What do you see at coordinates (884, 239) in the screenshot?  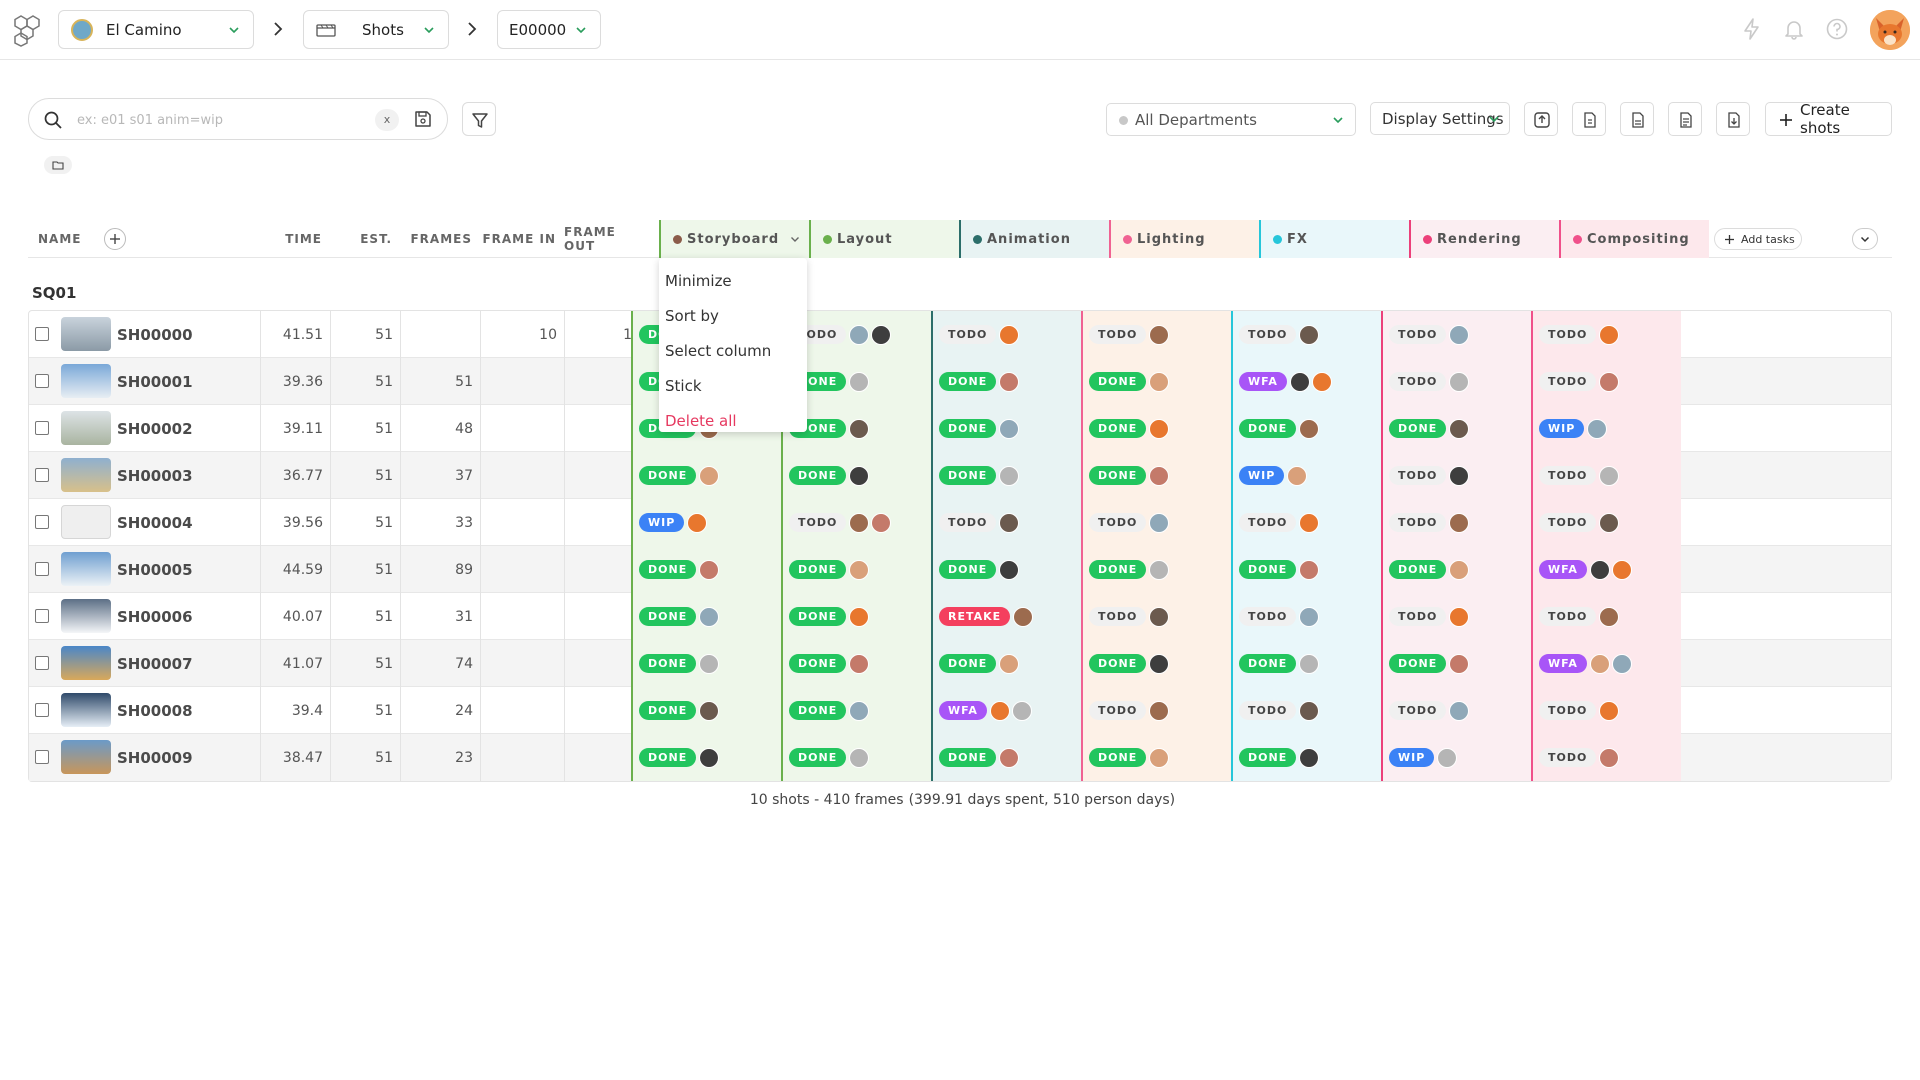 I see `task-column-header-layout: Layout` at bounding box center [884, 239].